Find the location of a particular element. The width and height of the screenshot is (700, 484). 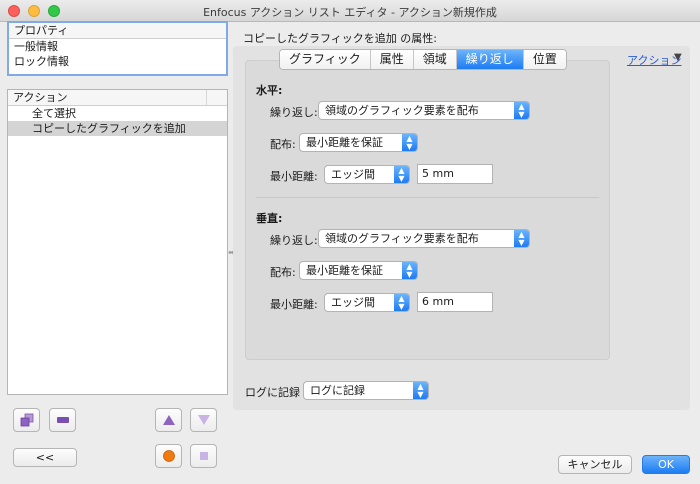

vertical-dist-value: 最小距離を保証 is located at coordinates (344, 270).